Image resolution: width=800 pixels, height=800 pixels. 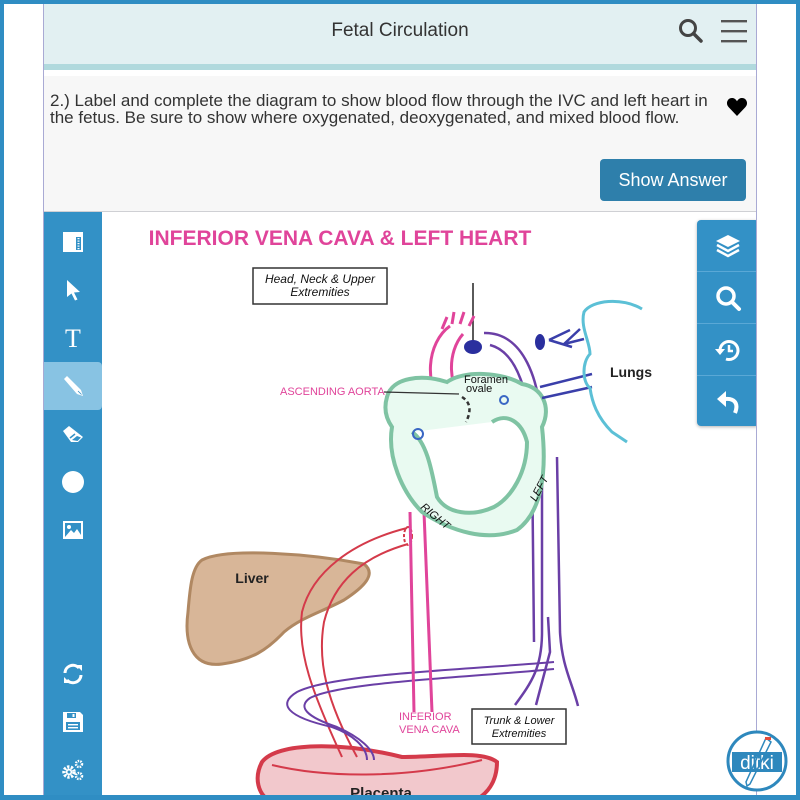 I want to click on label-ovale: ovale, so click(x=479, y=389).